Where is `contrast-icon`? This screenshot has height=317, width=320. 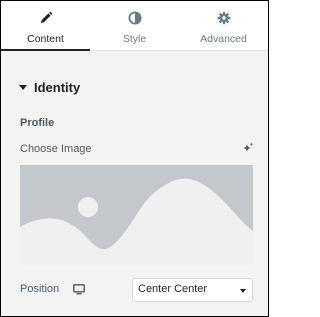 contrast-icon is located at coordinates (134, 18).